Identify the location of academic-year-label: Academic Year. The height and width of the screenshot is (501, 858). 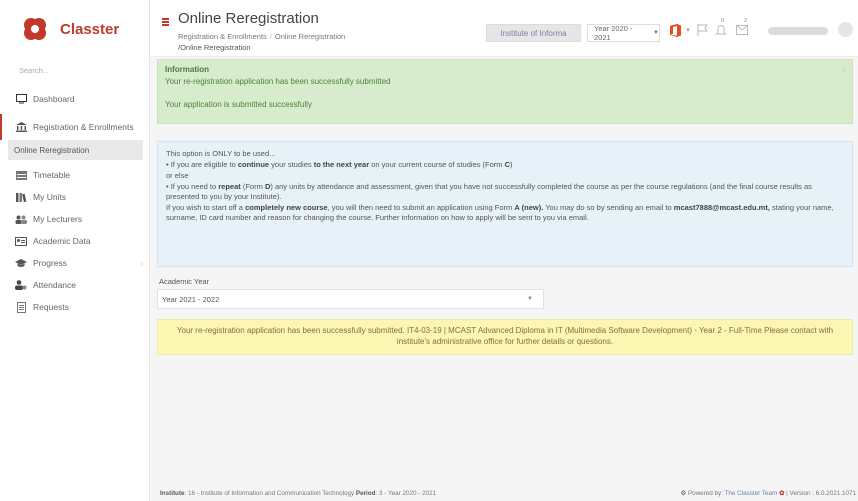
(184, 281).